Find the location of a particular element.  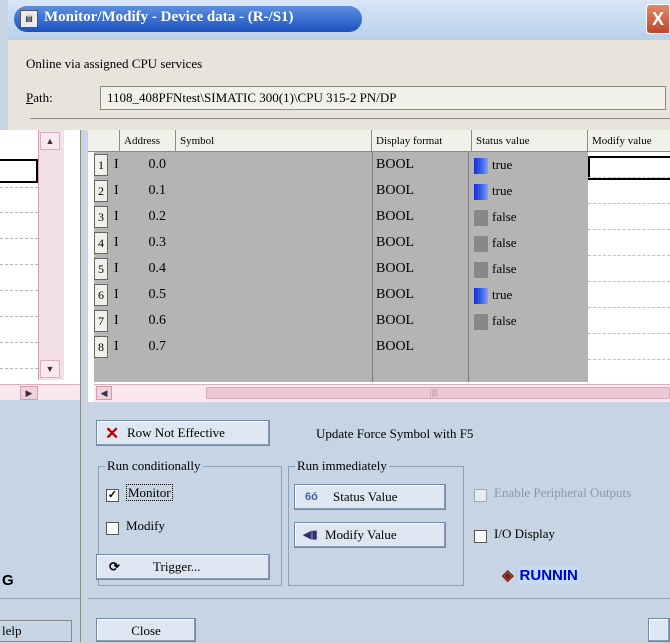

row-number: 5 is located at coordinates (101, 269).